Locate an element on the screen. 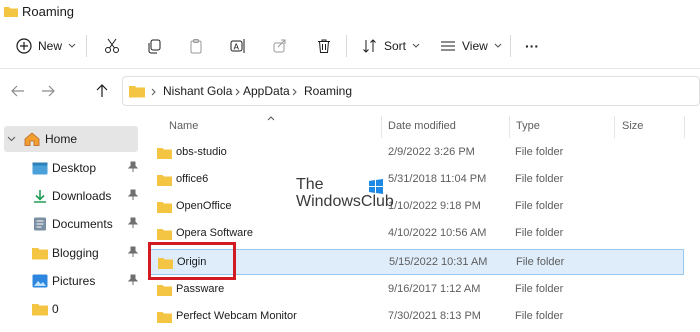  delete-button is located at coordinates (324, 46).